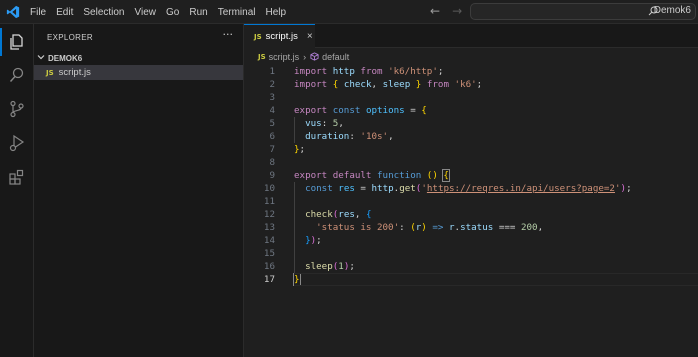  Describe the element at coordinates (138, 58) in the screenshot. I see `workspace-folder: DEMOK6` at that location.